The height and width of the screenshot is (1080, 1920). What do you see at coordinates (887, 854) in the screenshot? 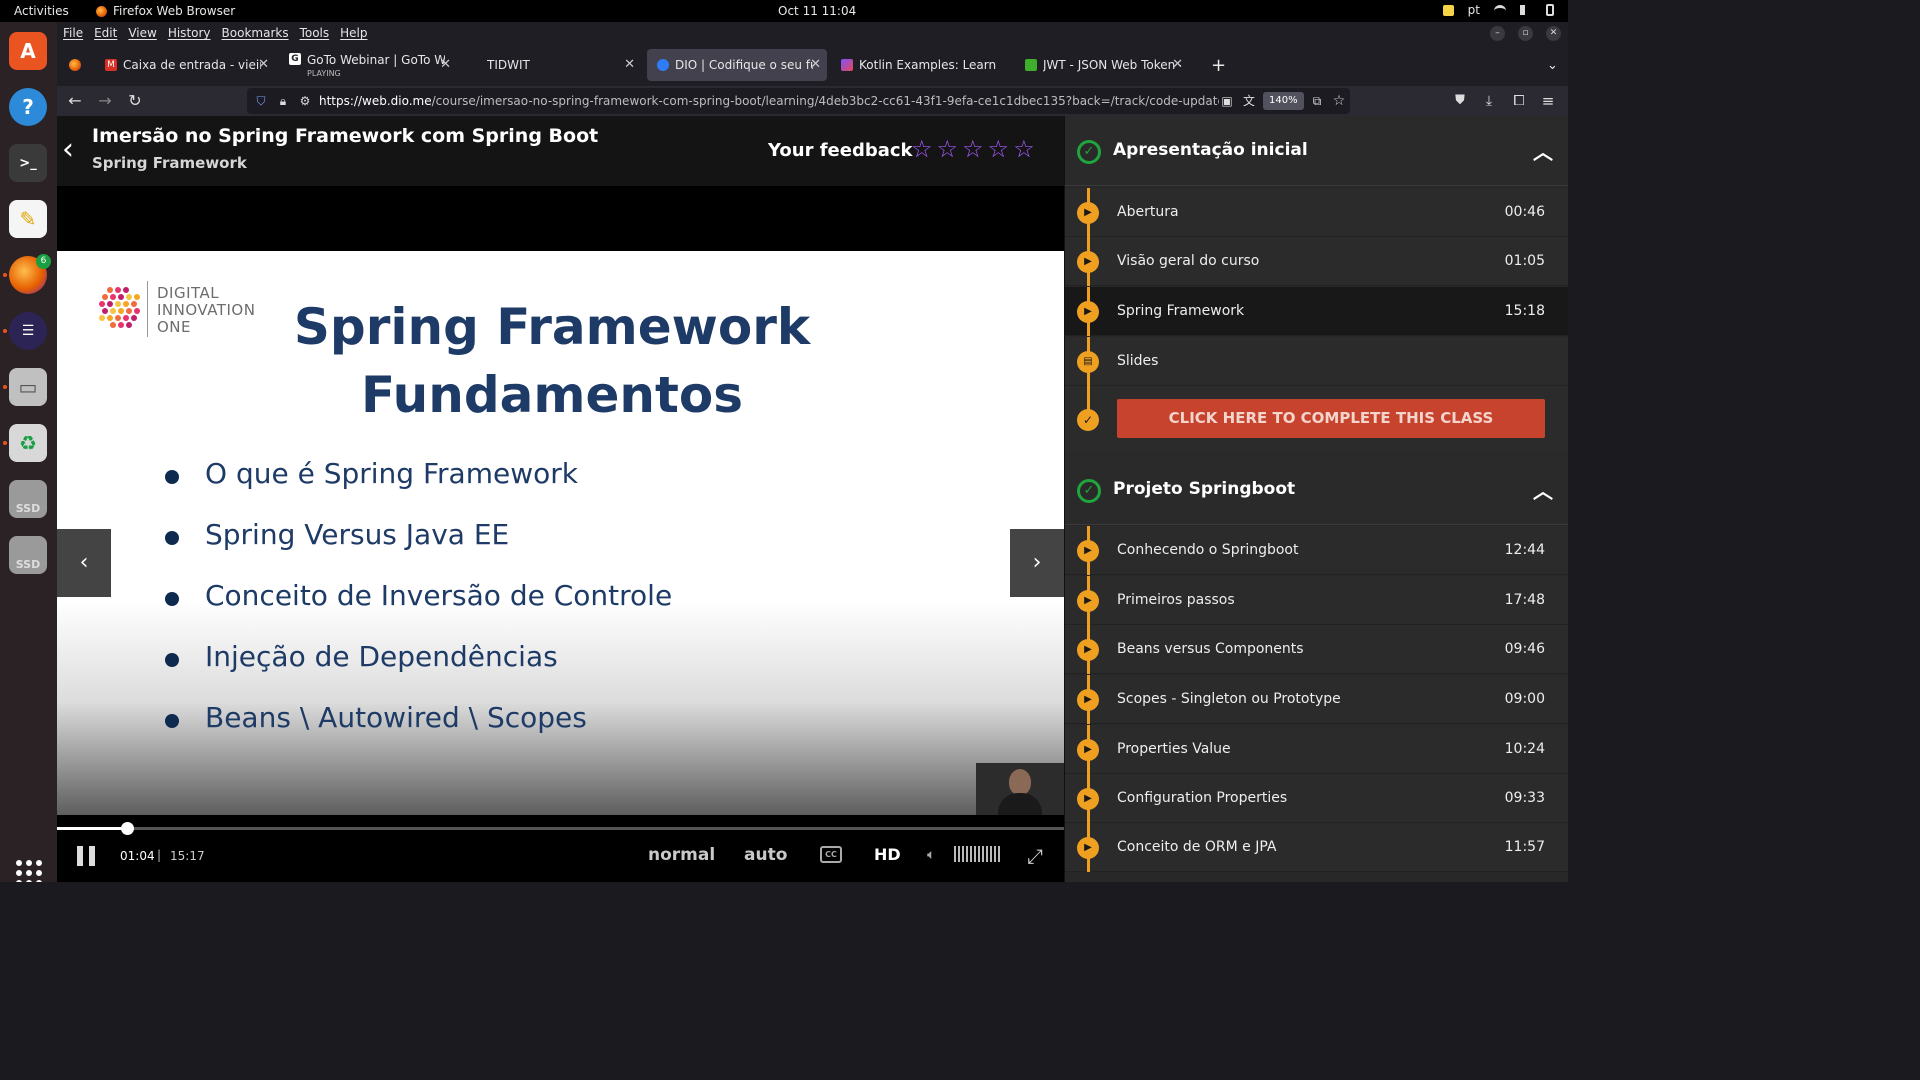
I see `hd-toggle: HD` at bounding box center [887, 854].